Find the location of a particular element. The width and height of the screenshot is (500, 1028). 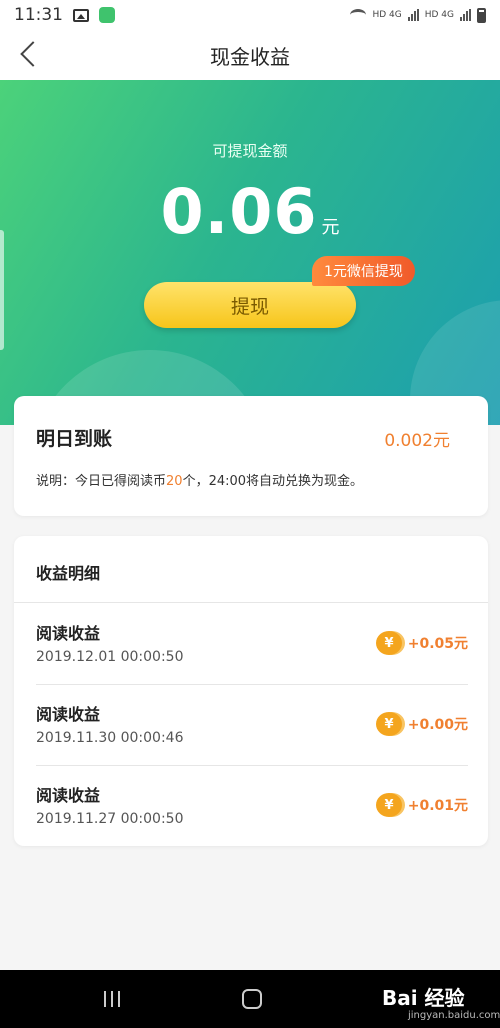

network-label-1: HD 4G is located at coordinates (387, 15).